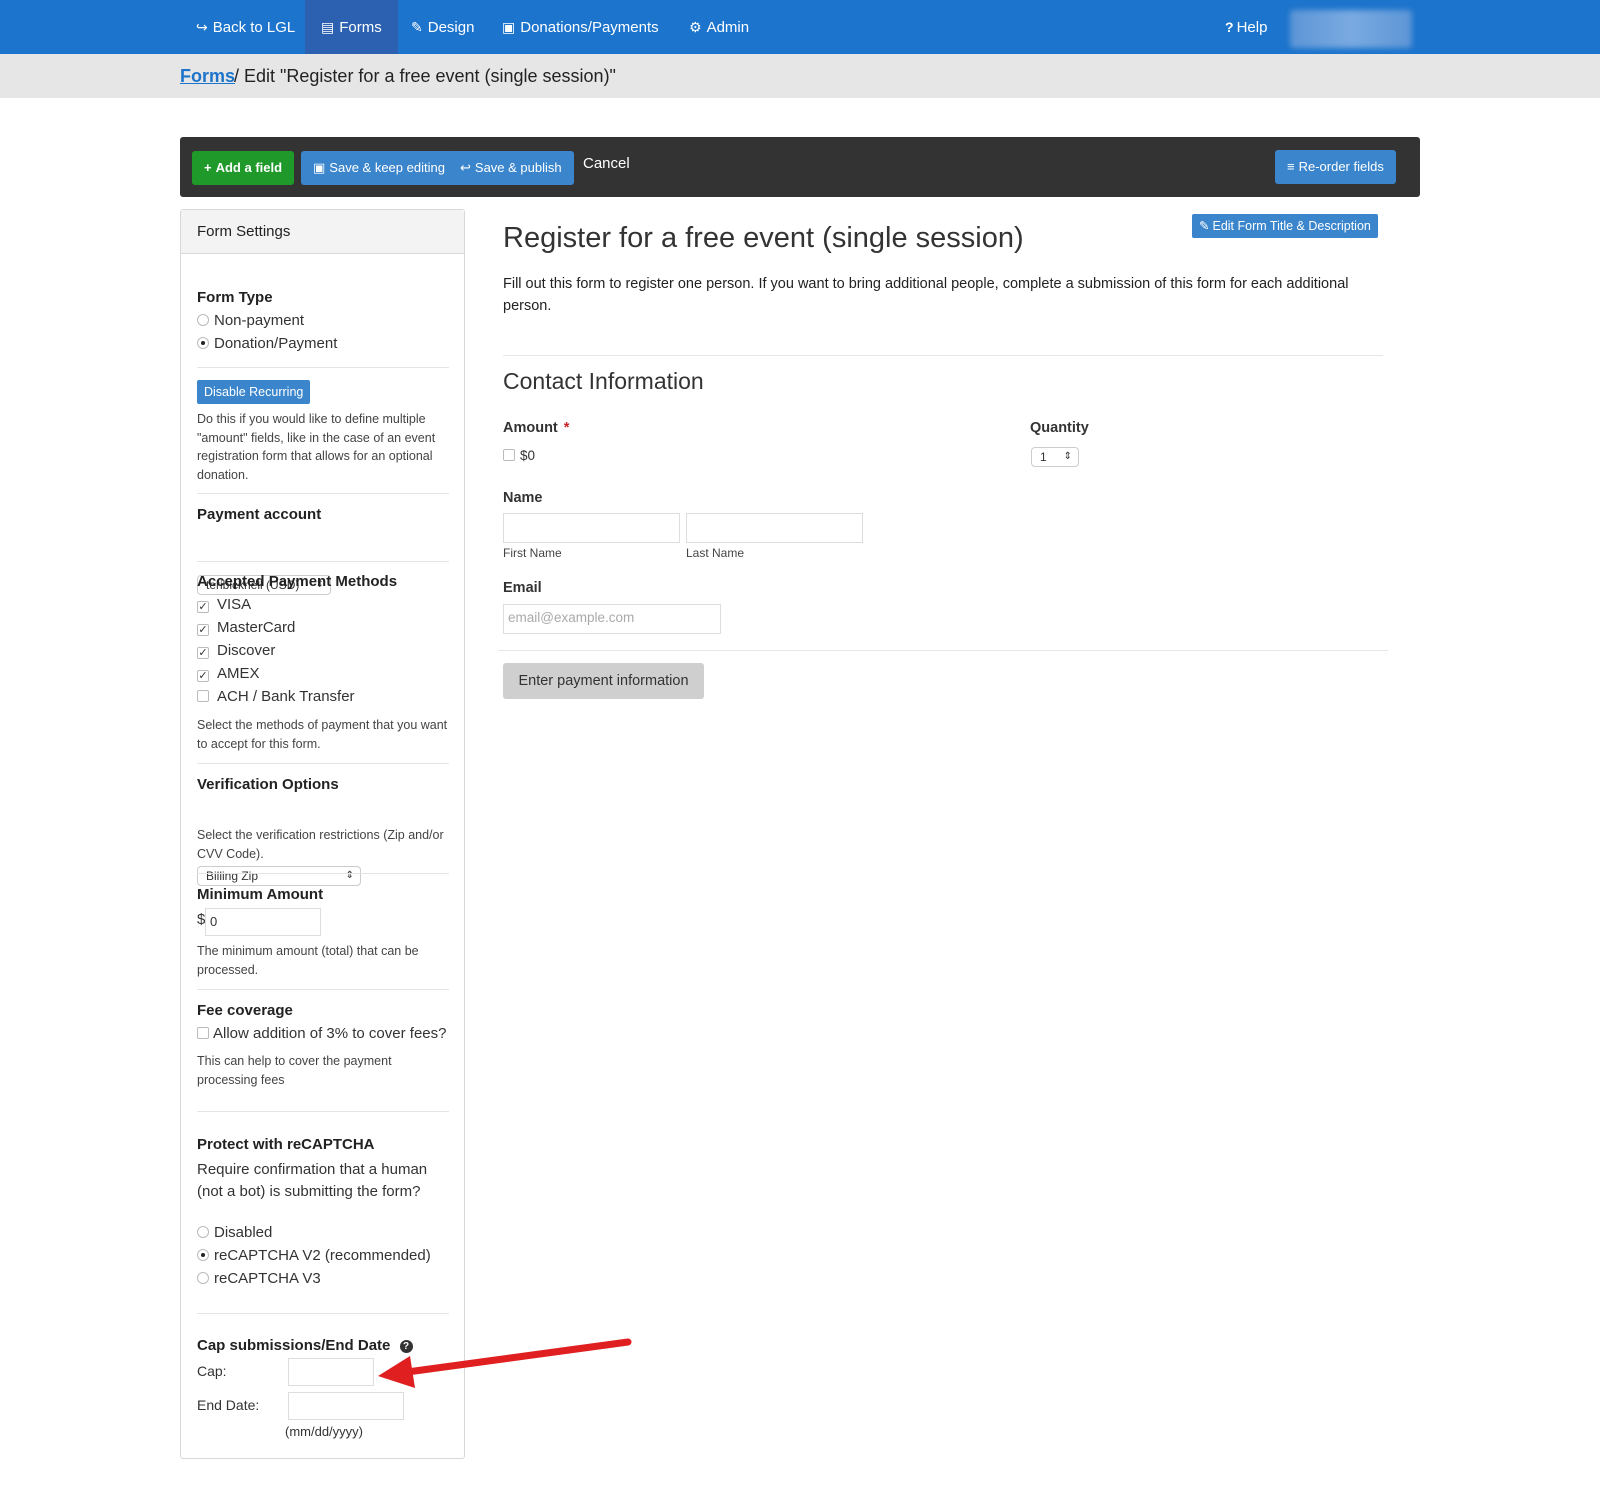 Image resolution: width=1600 pixels, height=1511 pixels. I want to click on amount-option: $0, so click(519, 455).